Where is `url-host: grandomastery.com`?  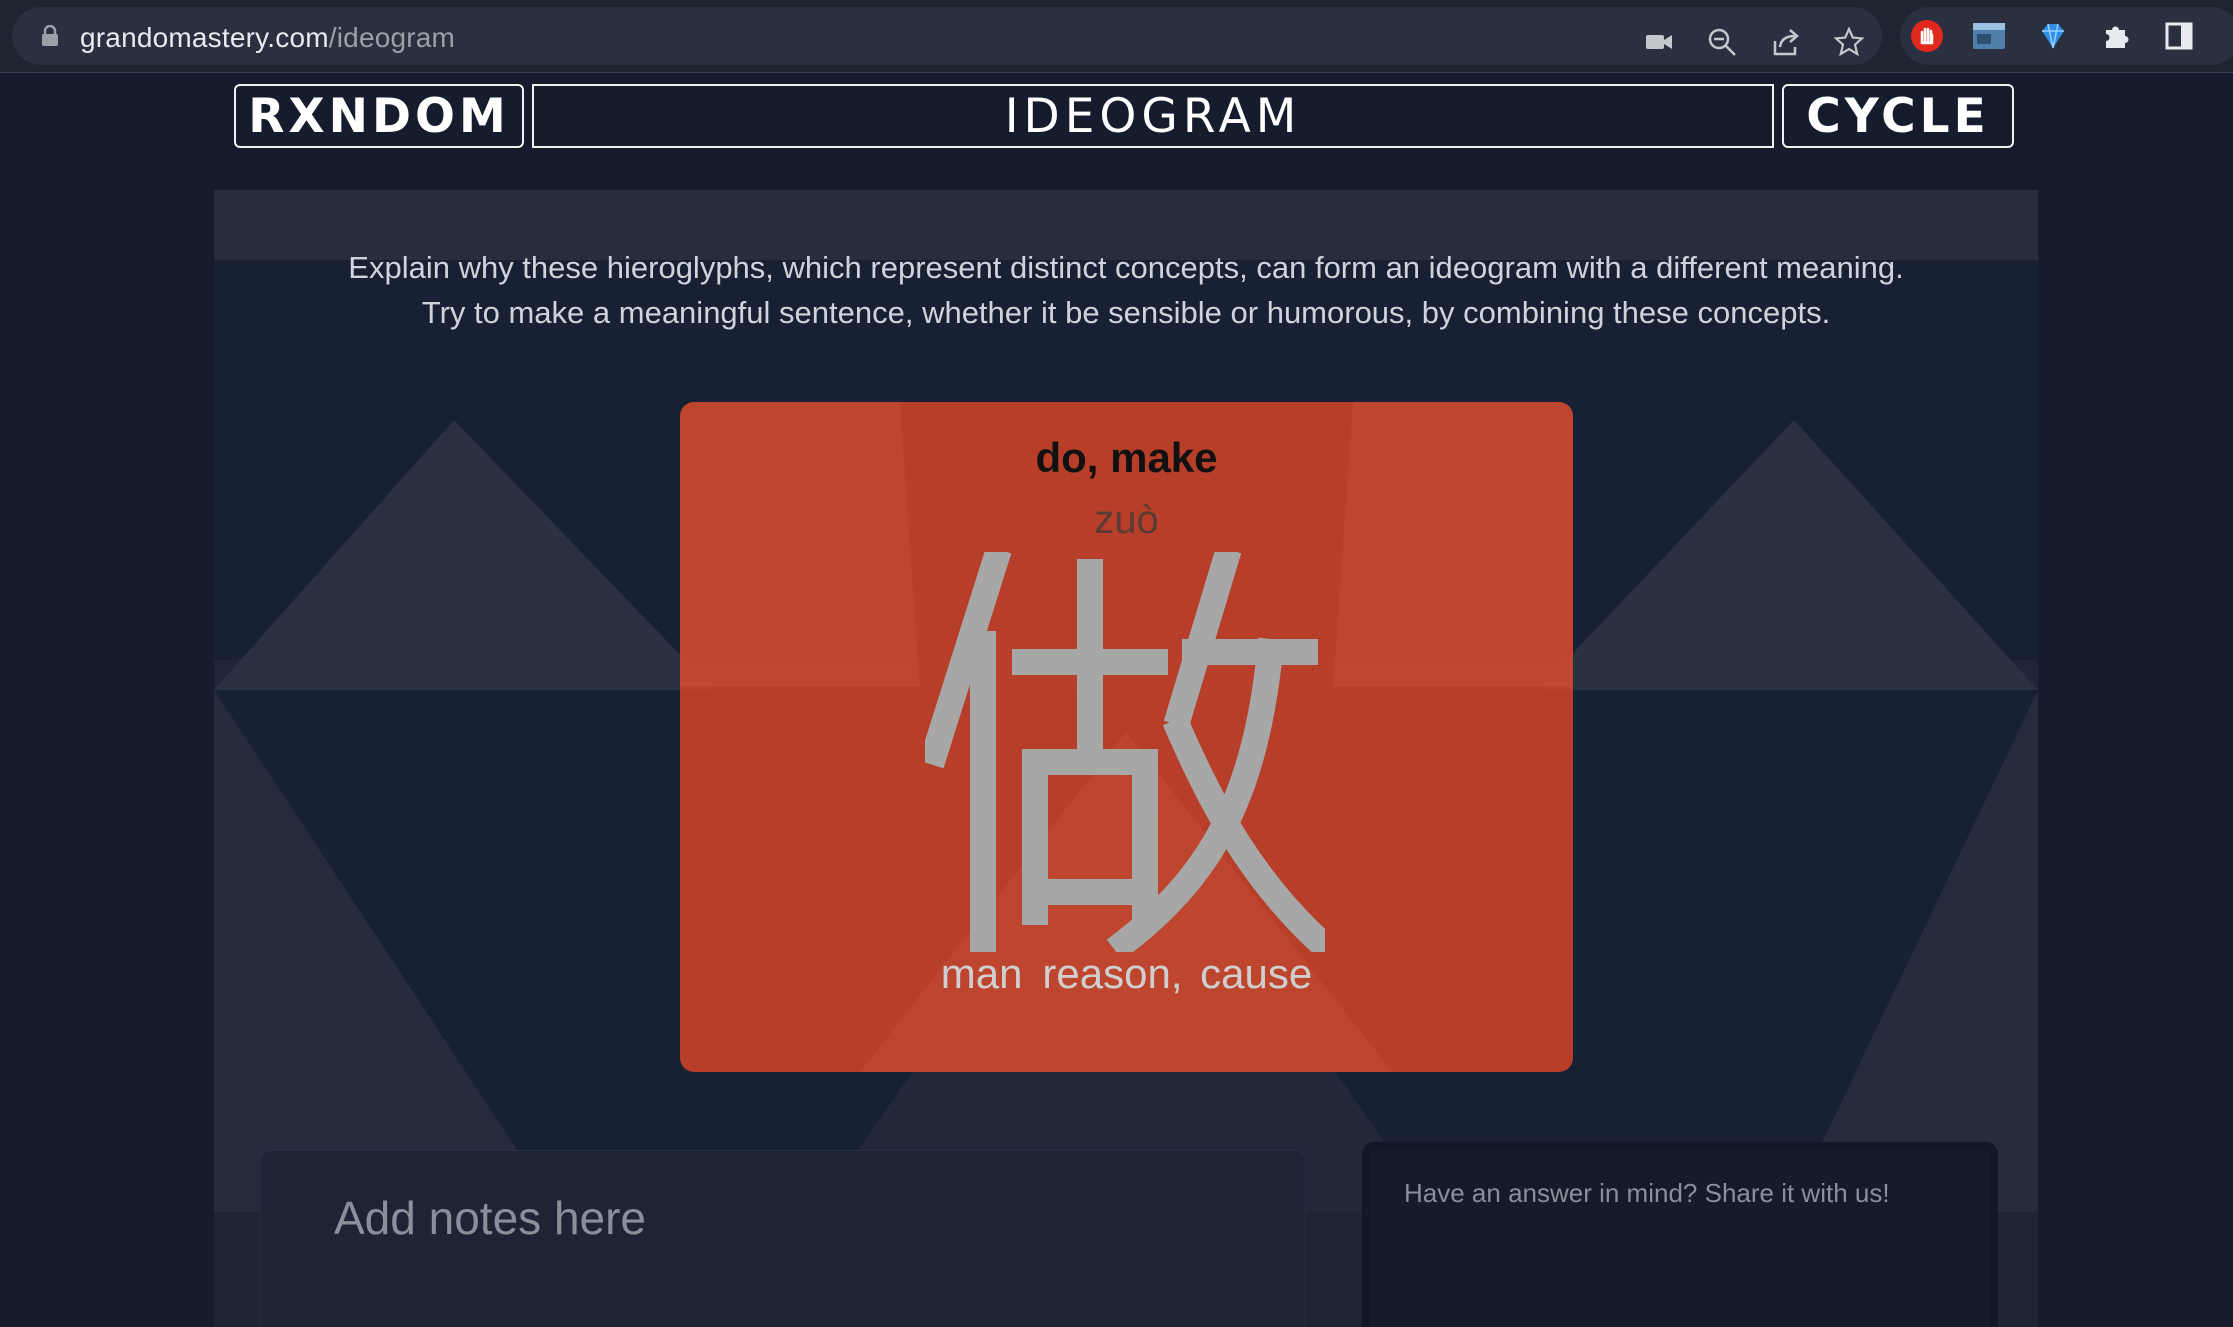 url-host: grandomastery.com is located at coordinates (204, 37).